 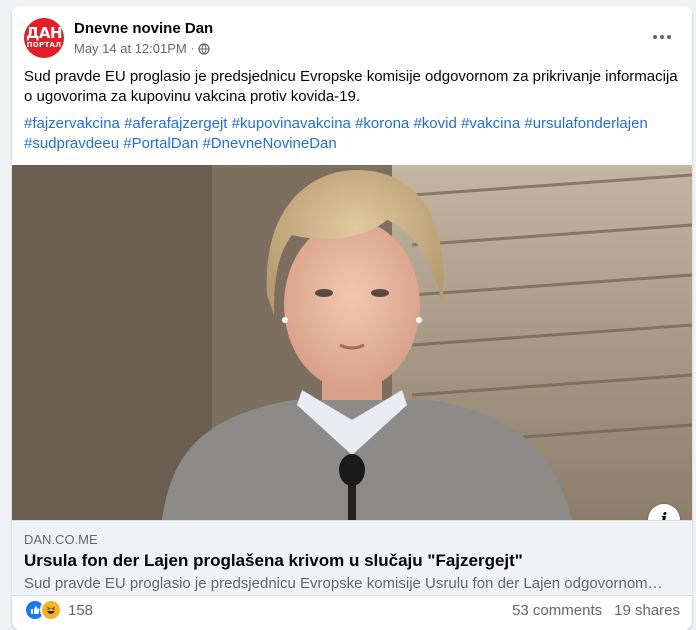 What do you see at coordinates (647, 610) in the screenshot?
I see `shares-count-link: 19 shares` at bounding box center [647, 610].